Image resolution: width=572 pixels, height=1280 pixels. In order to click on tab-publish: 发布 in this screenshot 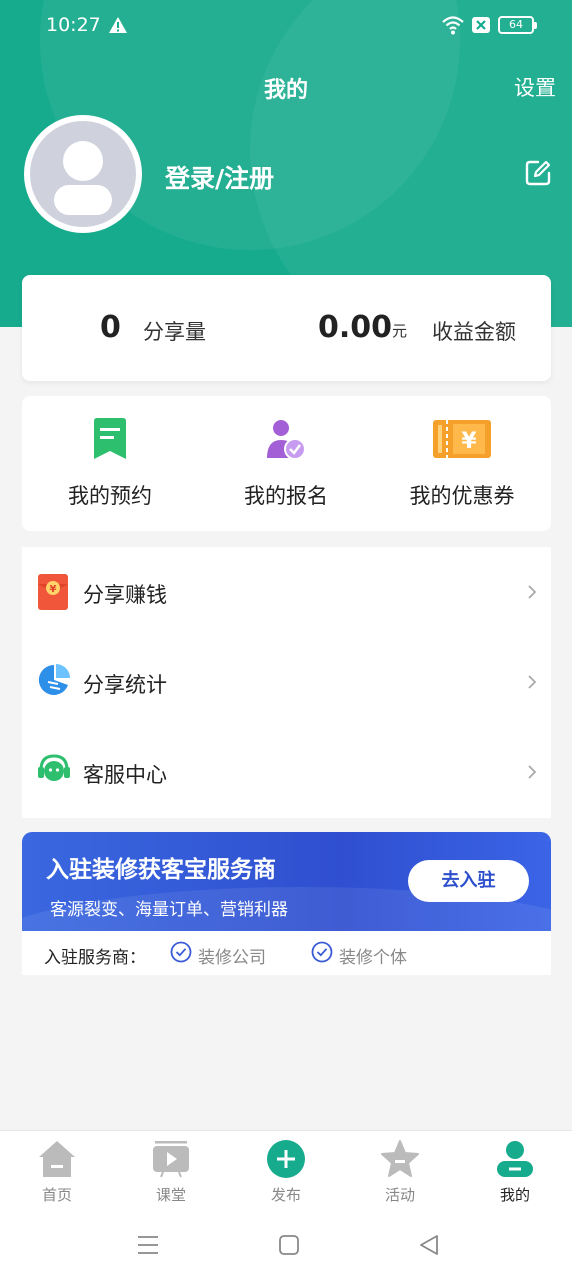, I will do `click(286, 1172)`.